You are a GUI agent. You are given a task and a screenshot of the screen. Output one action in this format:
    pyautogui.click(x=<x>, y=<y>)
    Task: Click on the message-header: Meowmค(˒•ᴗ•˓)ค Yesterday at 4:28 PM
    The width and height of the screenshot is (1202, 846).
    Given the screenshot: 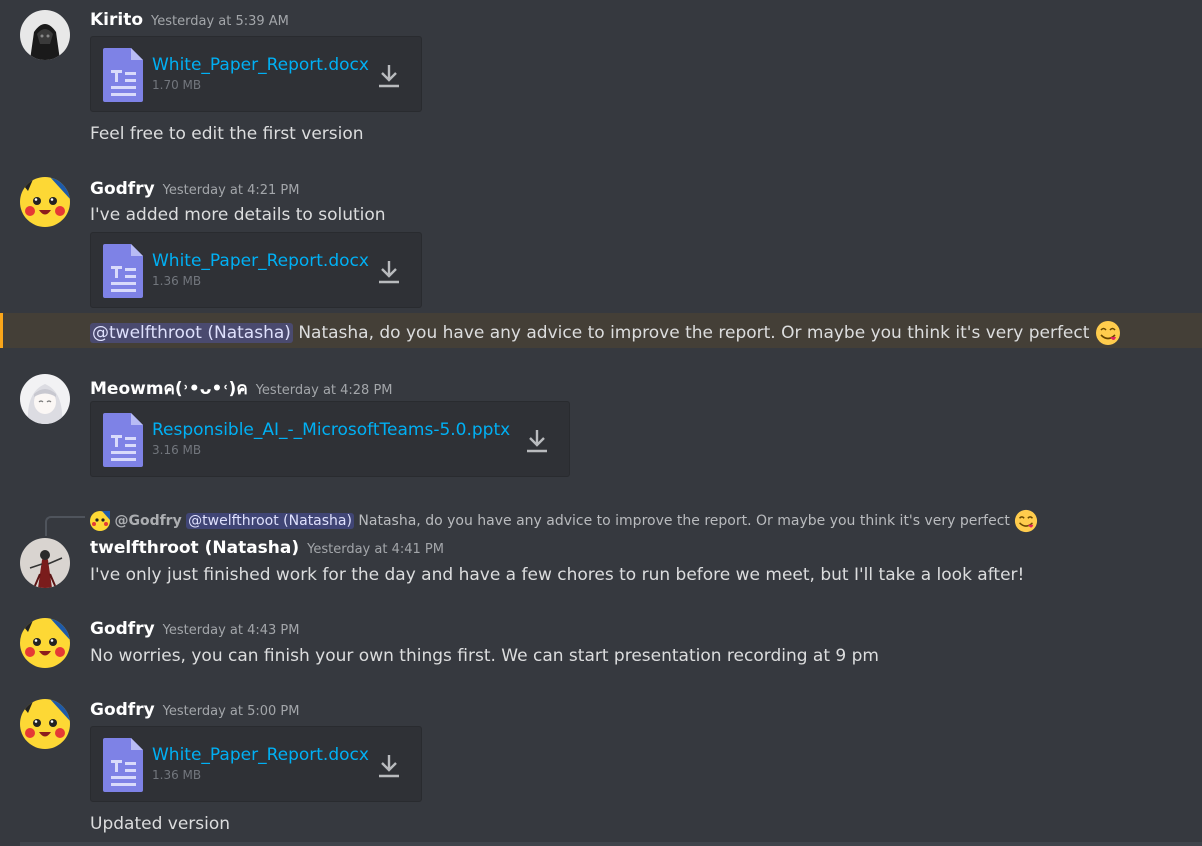 What is the action you would take?
    pyautogui.click(x=241, y=388)
    